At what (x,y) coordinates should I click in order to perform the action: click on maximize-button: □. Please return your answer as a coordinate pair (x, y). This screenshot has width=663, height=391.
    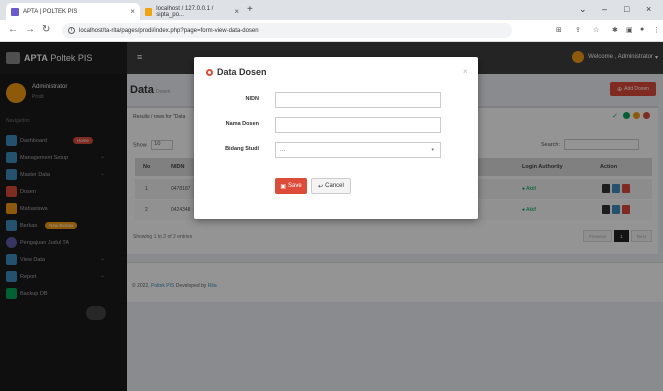
    Looking at the image, I should click on (626, 9).